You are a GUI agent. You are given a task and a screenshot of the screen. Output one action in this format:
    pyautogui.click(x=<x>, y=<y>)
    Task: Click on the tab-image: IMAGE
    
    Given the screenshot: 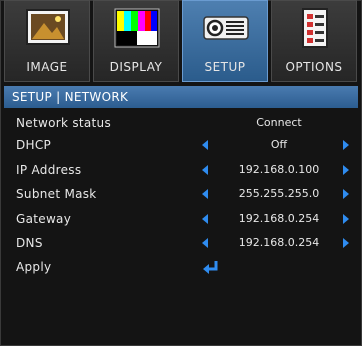 What is the action you would take?
    pyautogui.click(x=47, y=41)
    